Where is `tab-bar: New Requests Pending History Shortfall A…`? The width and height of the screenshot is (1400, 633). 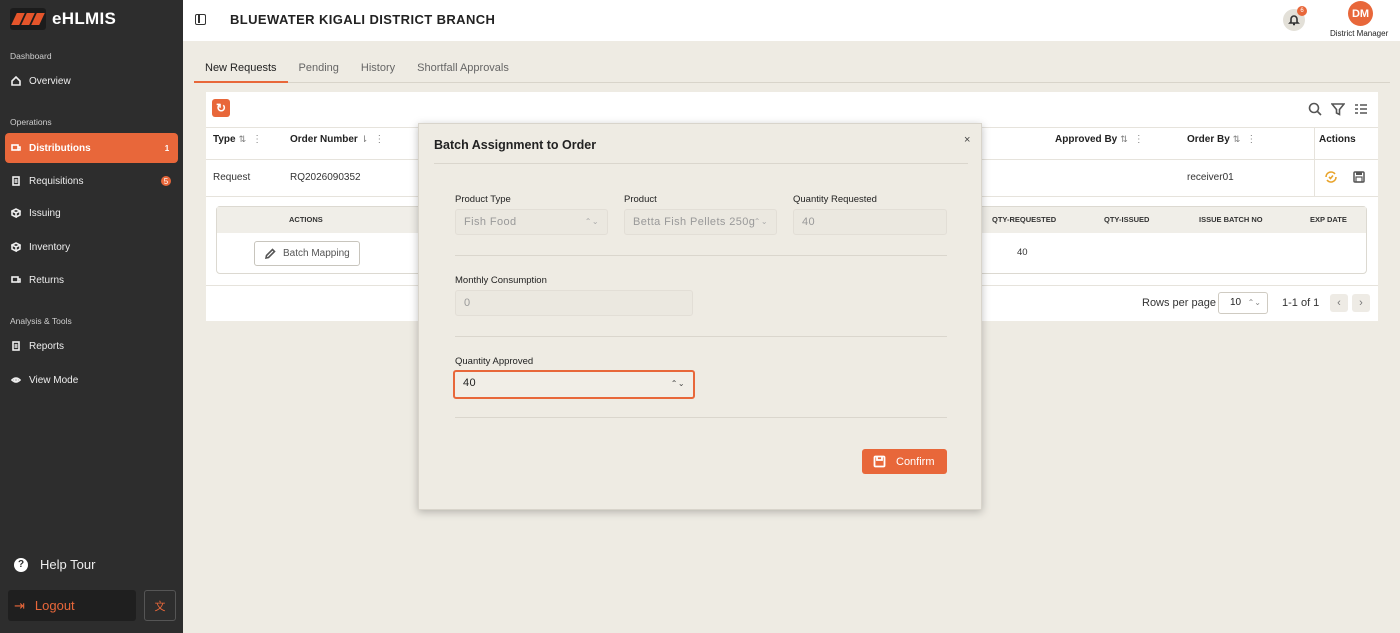
tab-bar: New Requests Pending History Shortfall A… is located at coordinates (792, 69).